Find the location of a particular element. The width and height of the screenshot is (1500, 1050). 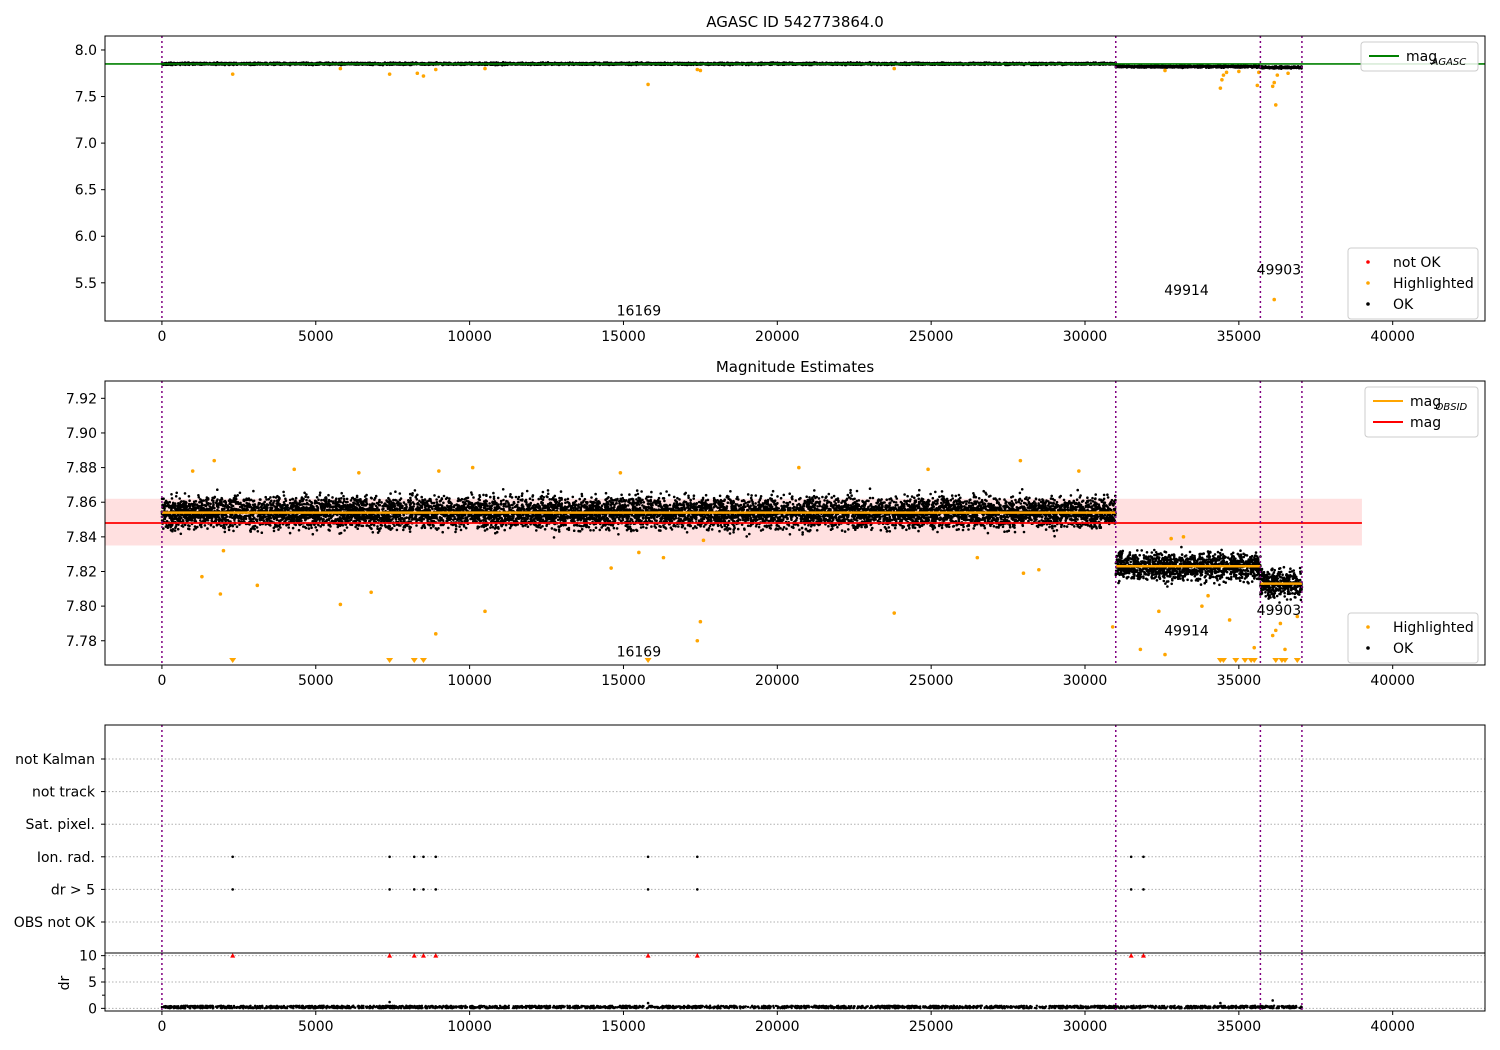

obsid-label: 49903 is located at coordinates (1279, 270).